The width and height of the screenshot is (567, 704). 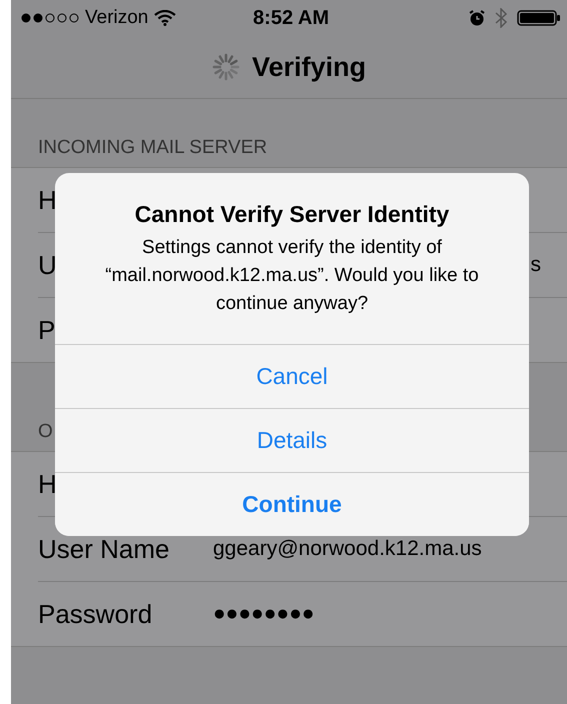 What do you see at coordinates (50, 18) in the screenshot?
I see `signal-icon` at bounding box center [50, 18].